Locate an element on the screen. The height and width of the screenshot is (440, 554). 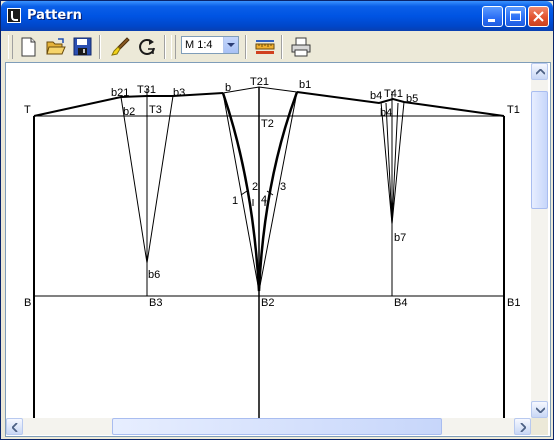
close-icon is located at coordinates (538, 16).